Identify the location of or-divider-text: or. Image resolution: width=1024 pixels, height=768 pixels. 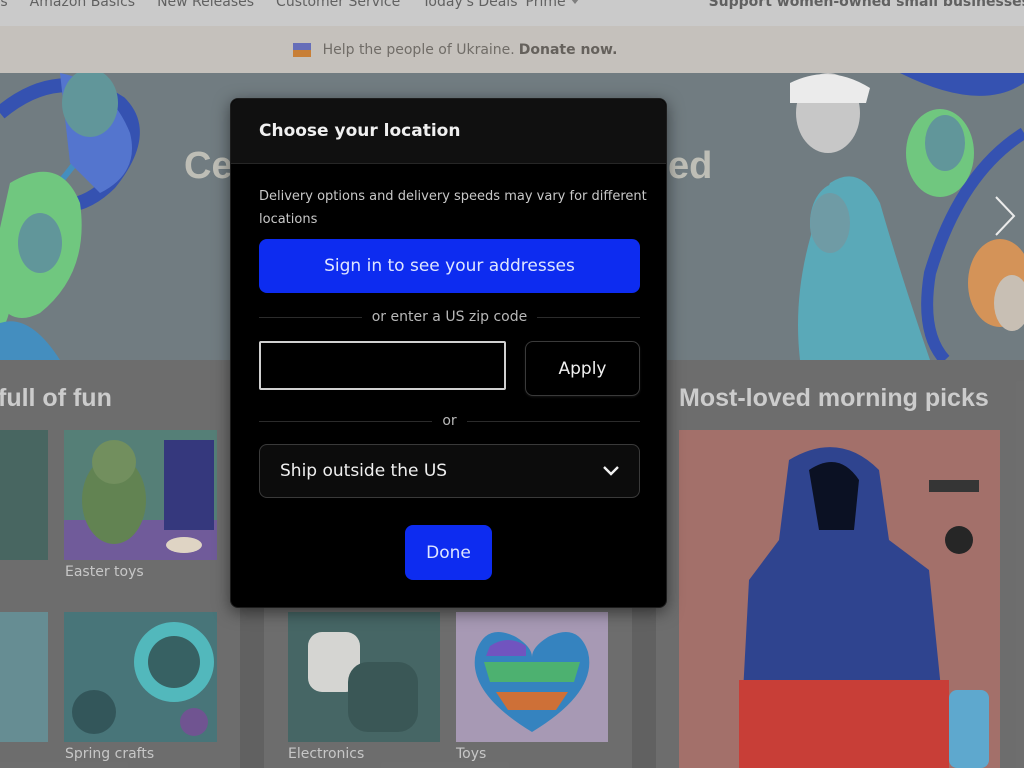
(449, 421).